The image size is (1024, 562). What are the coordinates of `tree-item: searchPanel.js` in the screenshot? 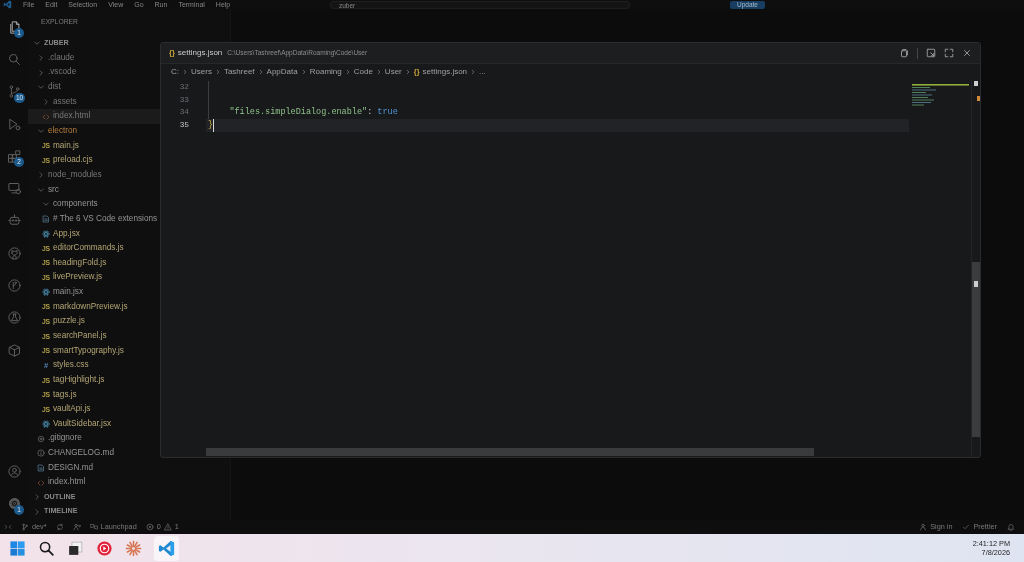 It's located at (106, 336).